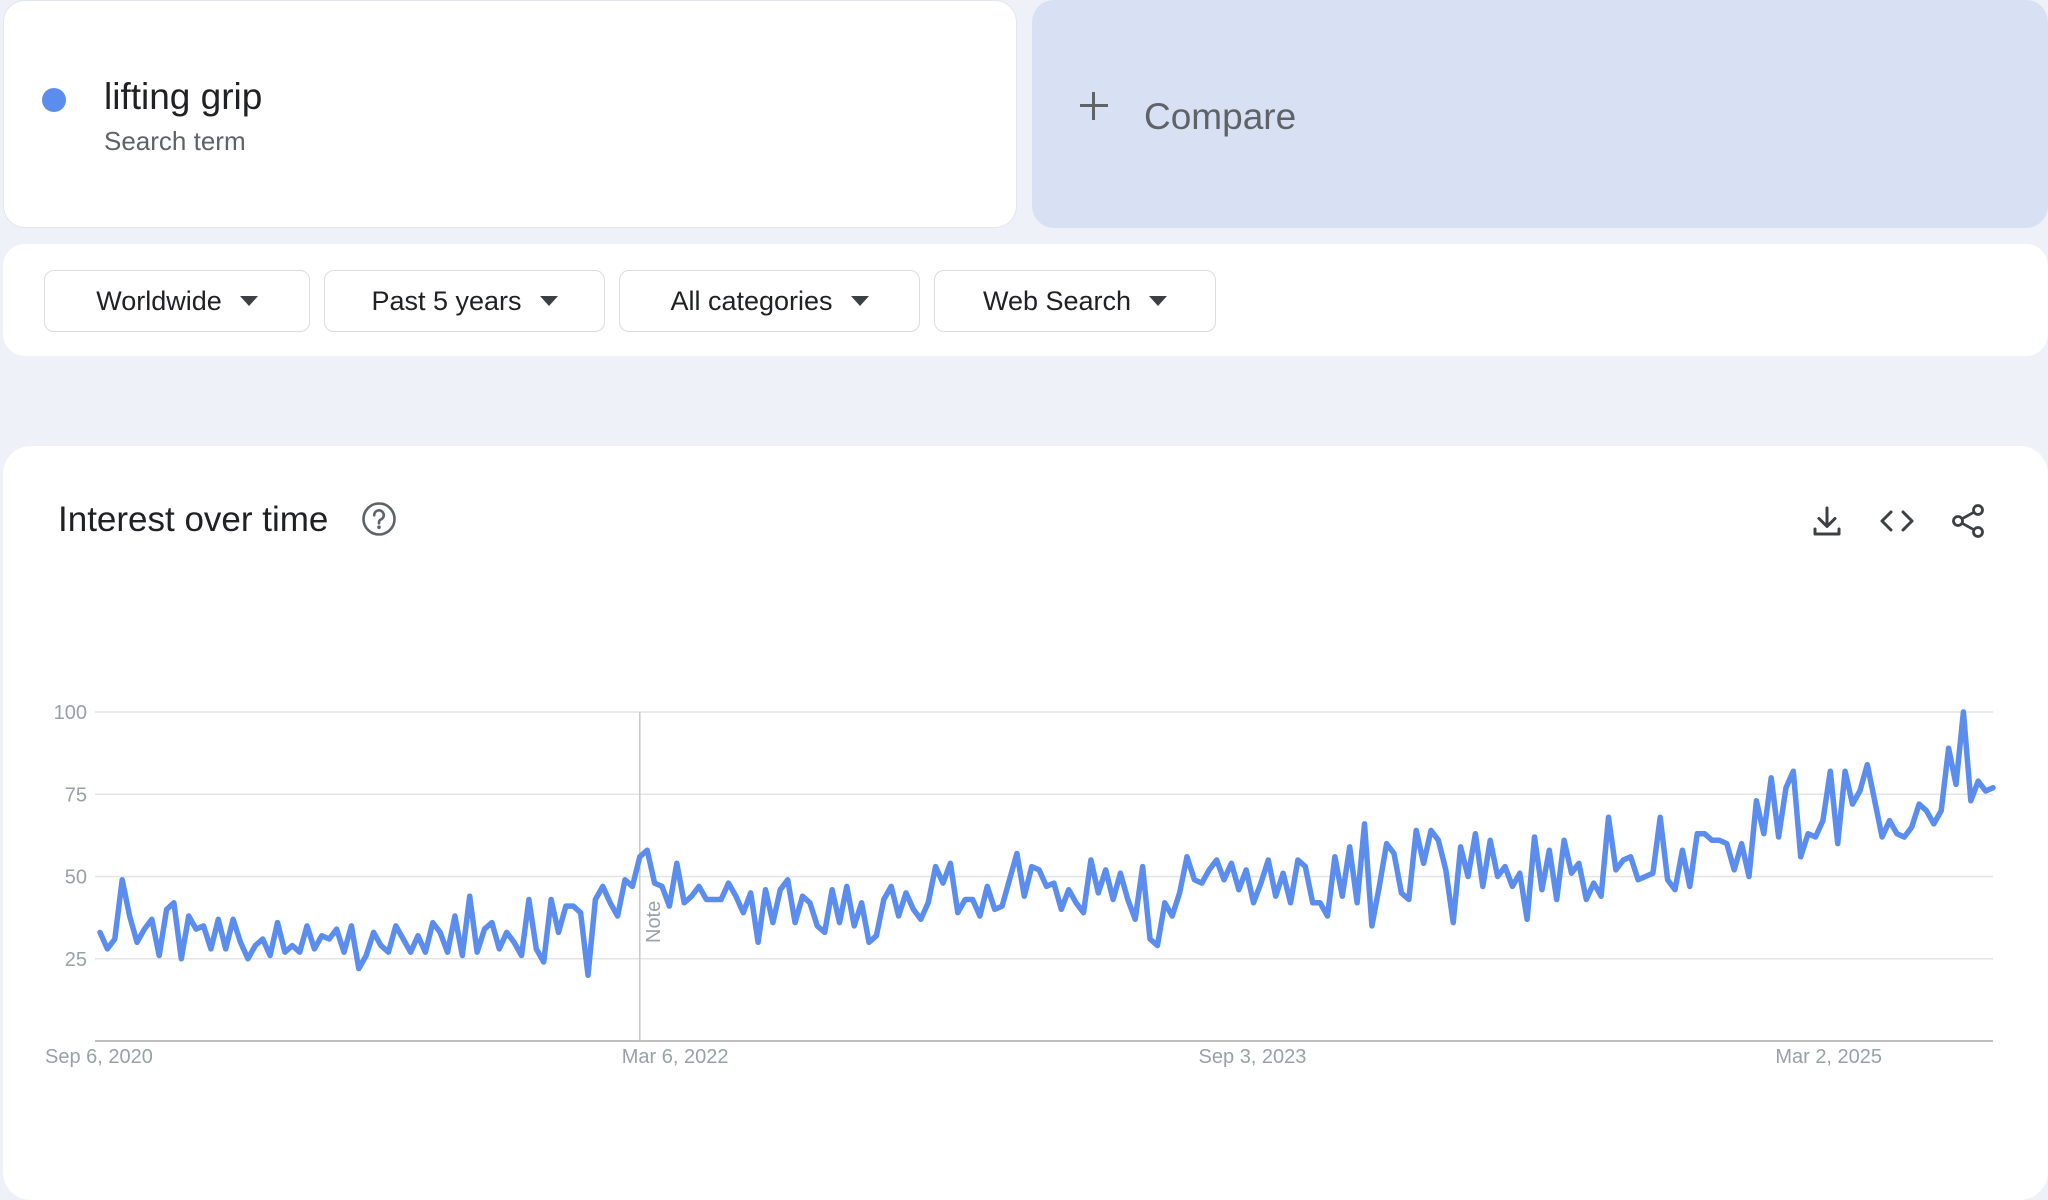 This screenshot has width=2048, height=1200. Describe the element at coordinates (76, 960) in the screenshot. I see `y-tick-label: 25` at that location.